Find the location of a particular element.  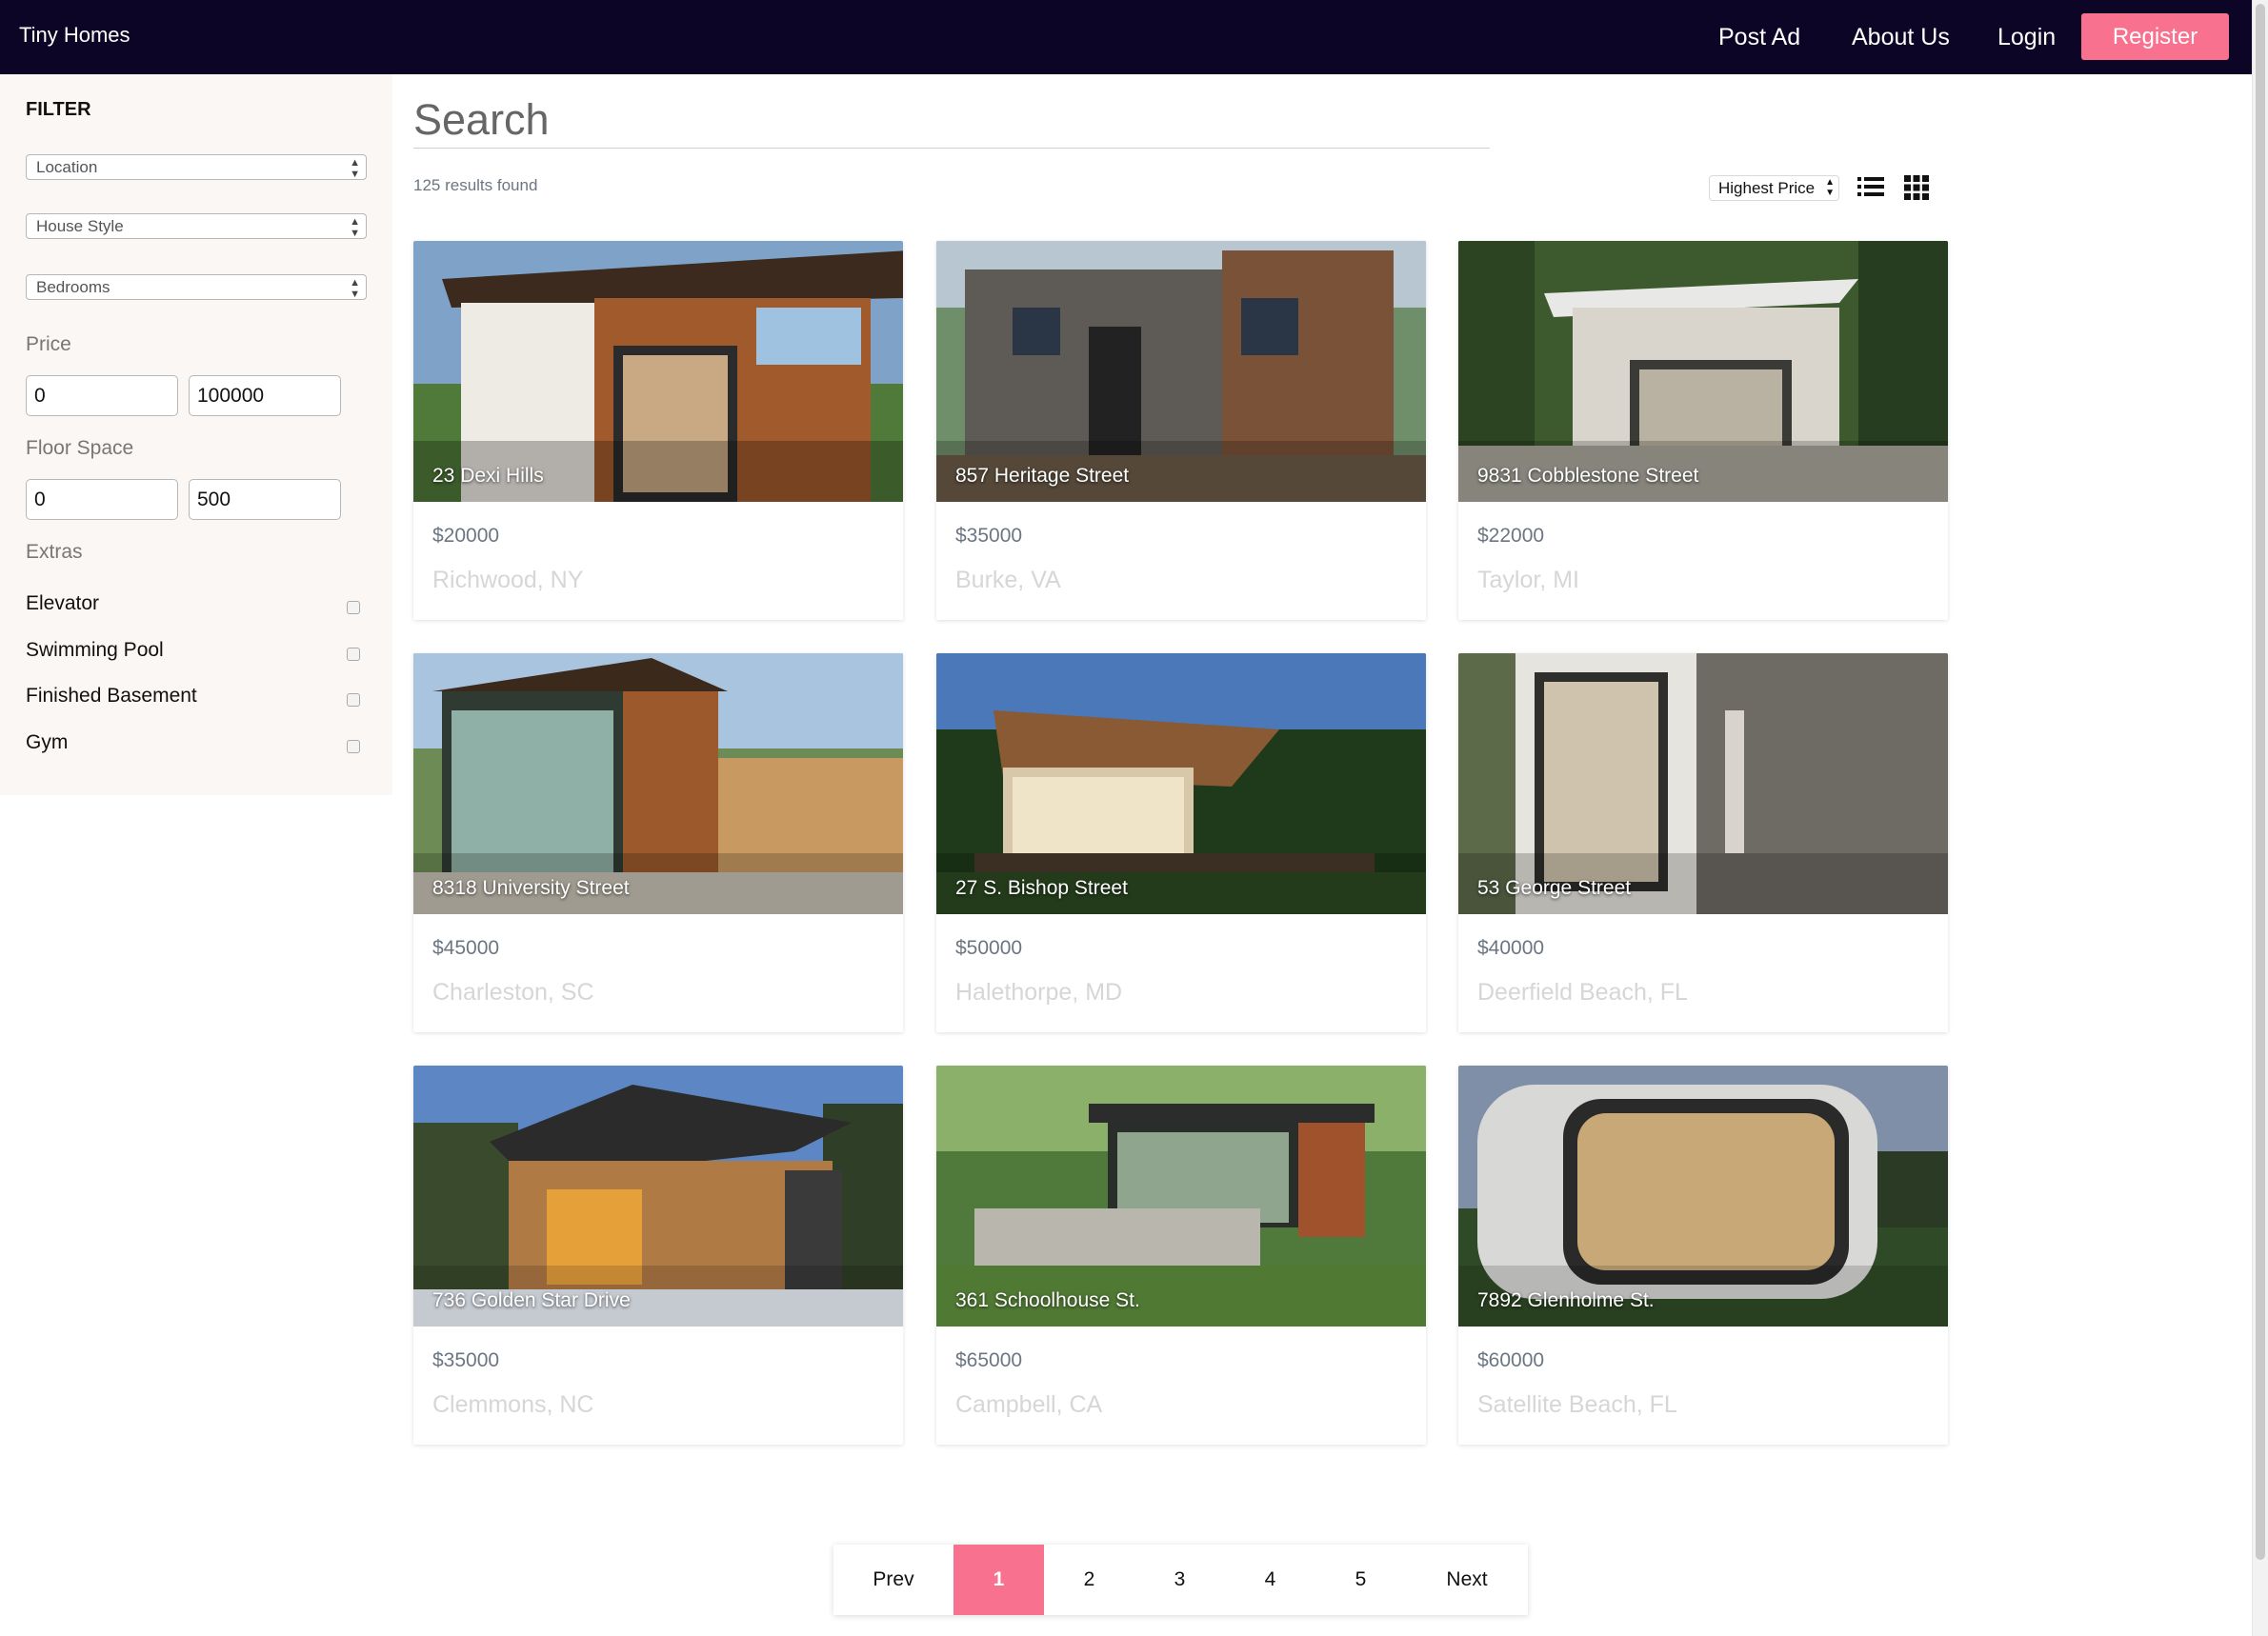

pagination-page-5: 5 is located at coordinates (1361, 1580).